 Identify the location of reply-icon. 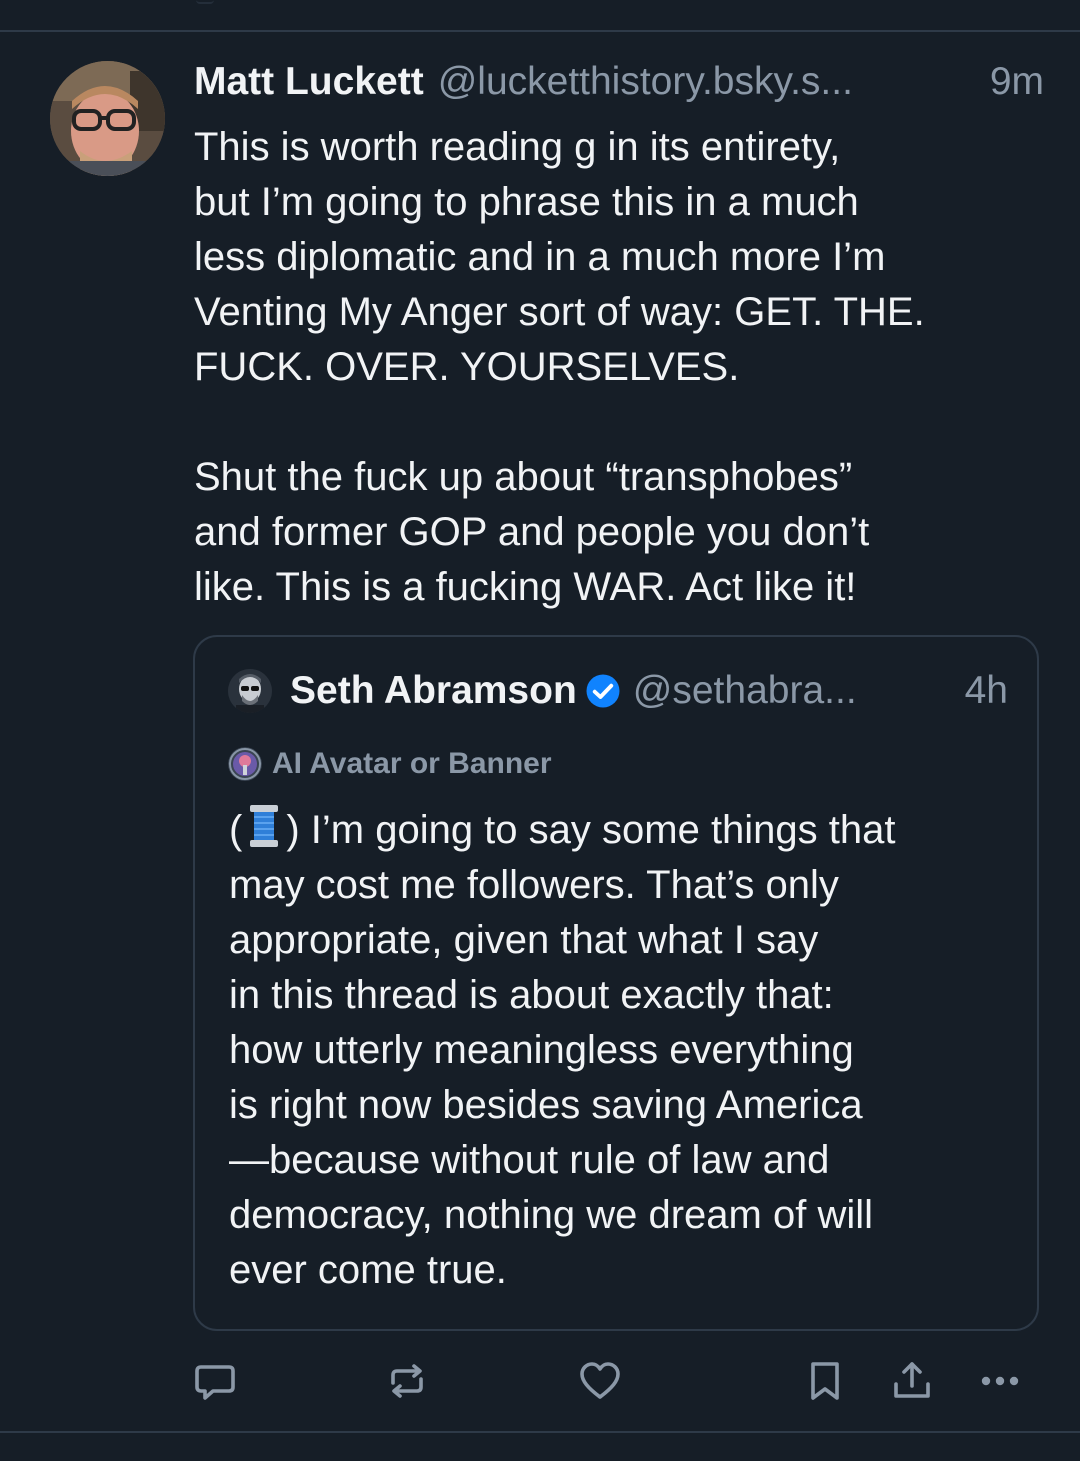
(215, 1382).